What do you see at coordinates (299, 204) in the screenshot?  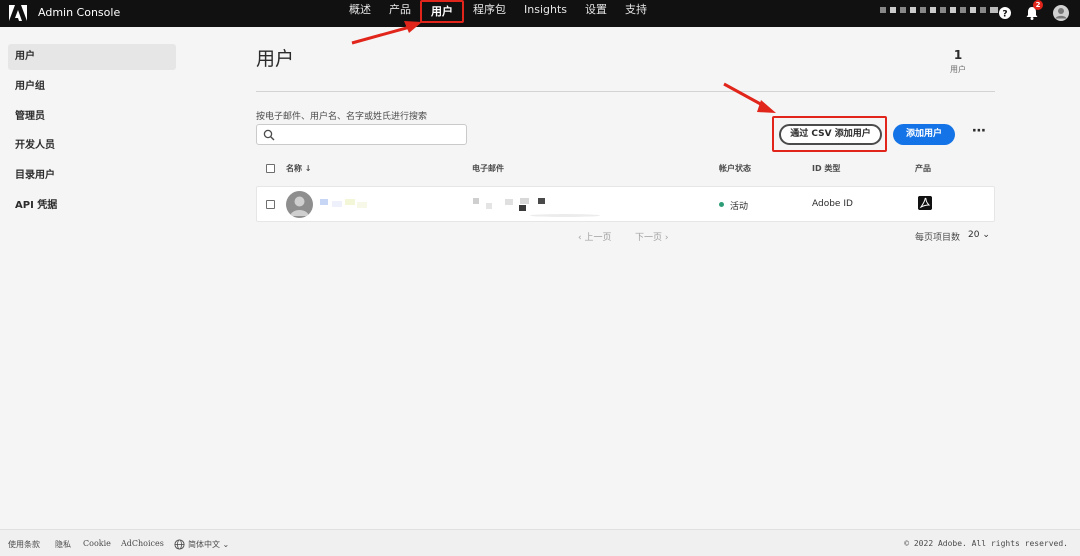 I see `avatar` at bounding box center [299, 204].